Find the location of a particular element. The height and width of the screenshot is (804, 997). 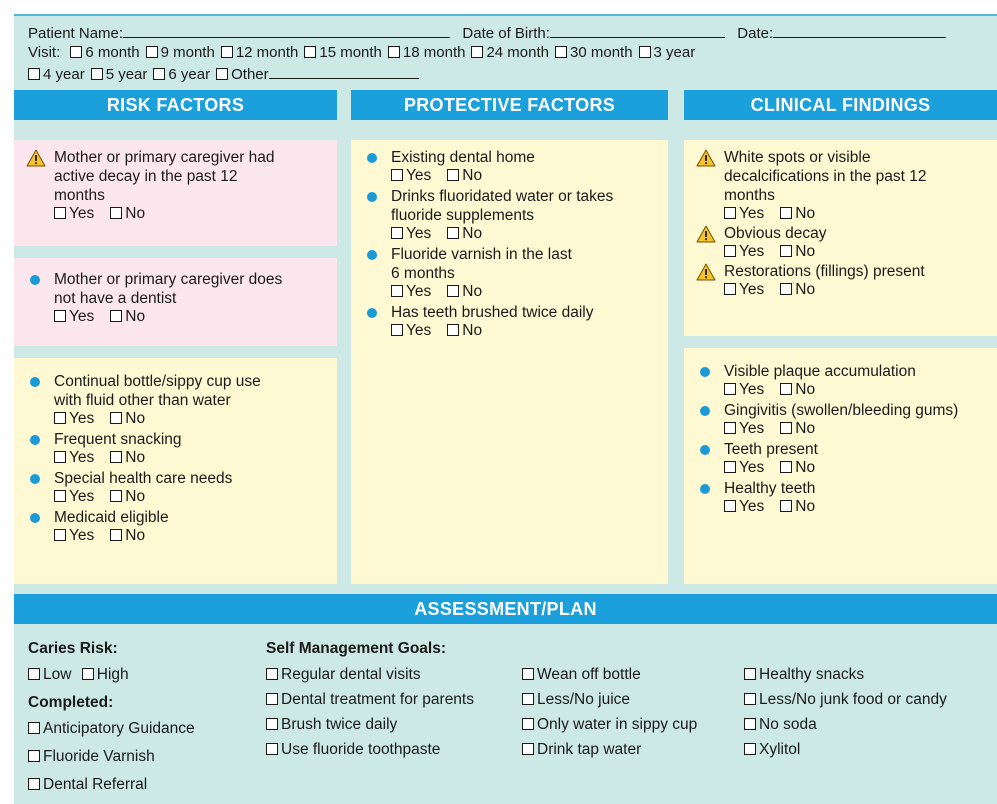

visit-option-5-year: 5 year is located at coordinates (118, 75).